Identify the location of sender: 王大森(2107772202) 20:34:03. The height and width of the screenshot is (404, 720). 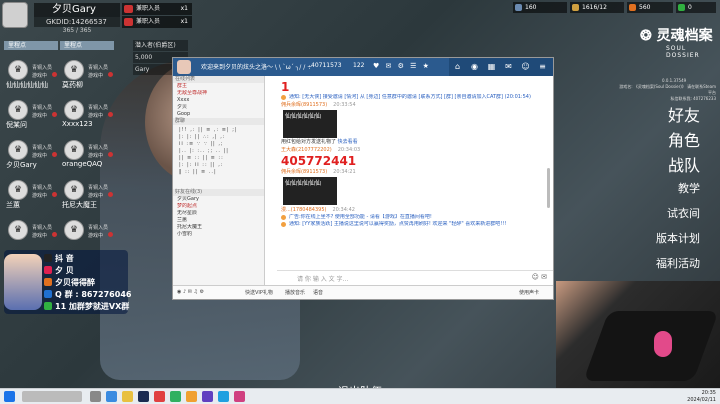
(321, 150).